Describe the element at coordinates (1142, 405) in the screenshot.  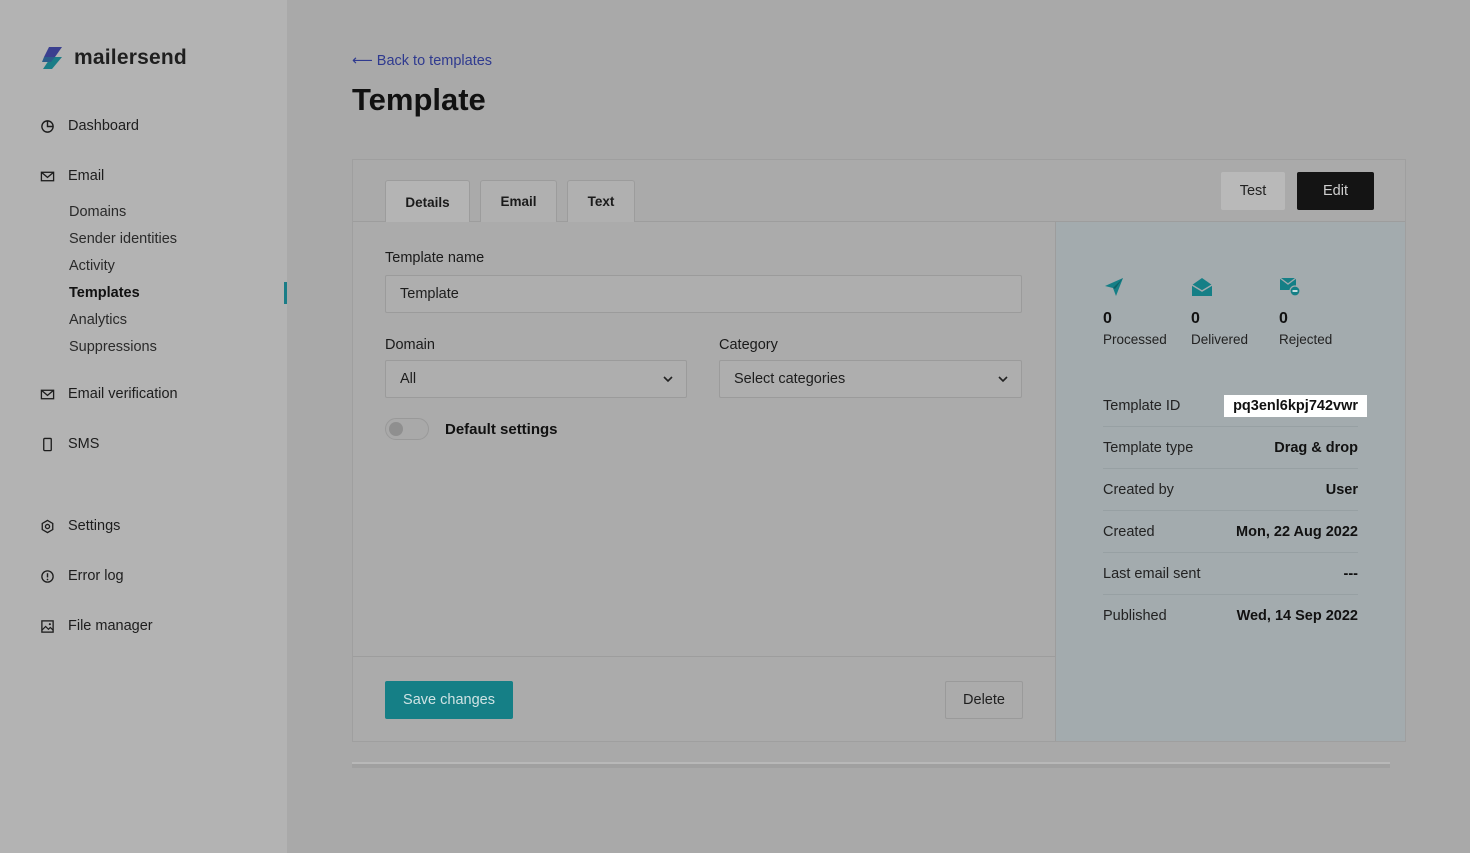
I see `template-id-label: Template ID` at that location.